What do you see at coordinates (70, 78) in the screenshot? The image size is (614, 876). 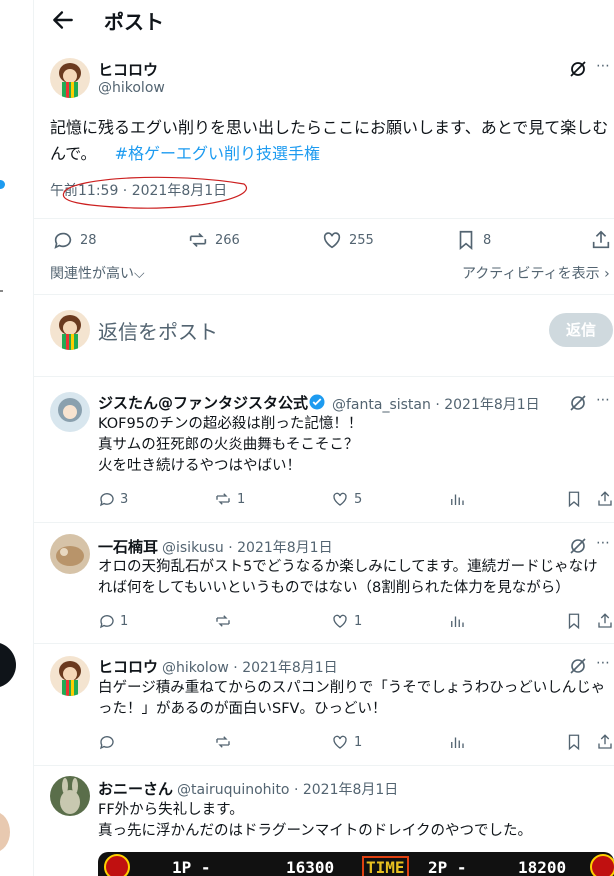 I see `author-avatar` at bounding box center [70, 78].